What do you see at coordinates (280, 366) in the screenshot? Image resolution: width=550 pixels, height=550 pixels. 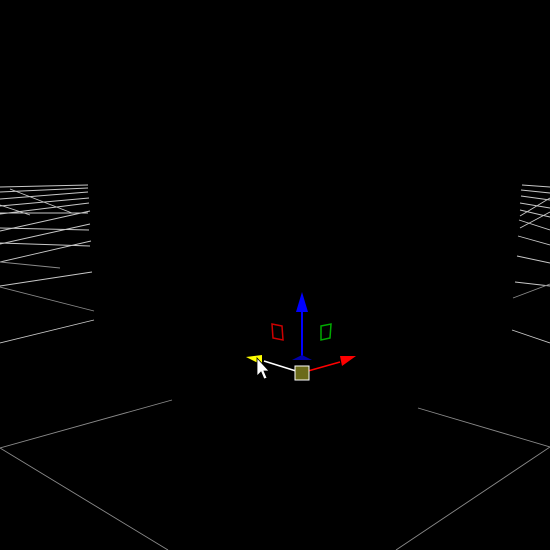 I see `y-axis-line` at bounding box center [280, 366].